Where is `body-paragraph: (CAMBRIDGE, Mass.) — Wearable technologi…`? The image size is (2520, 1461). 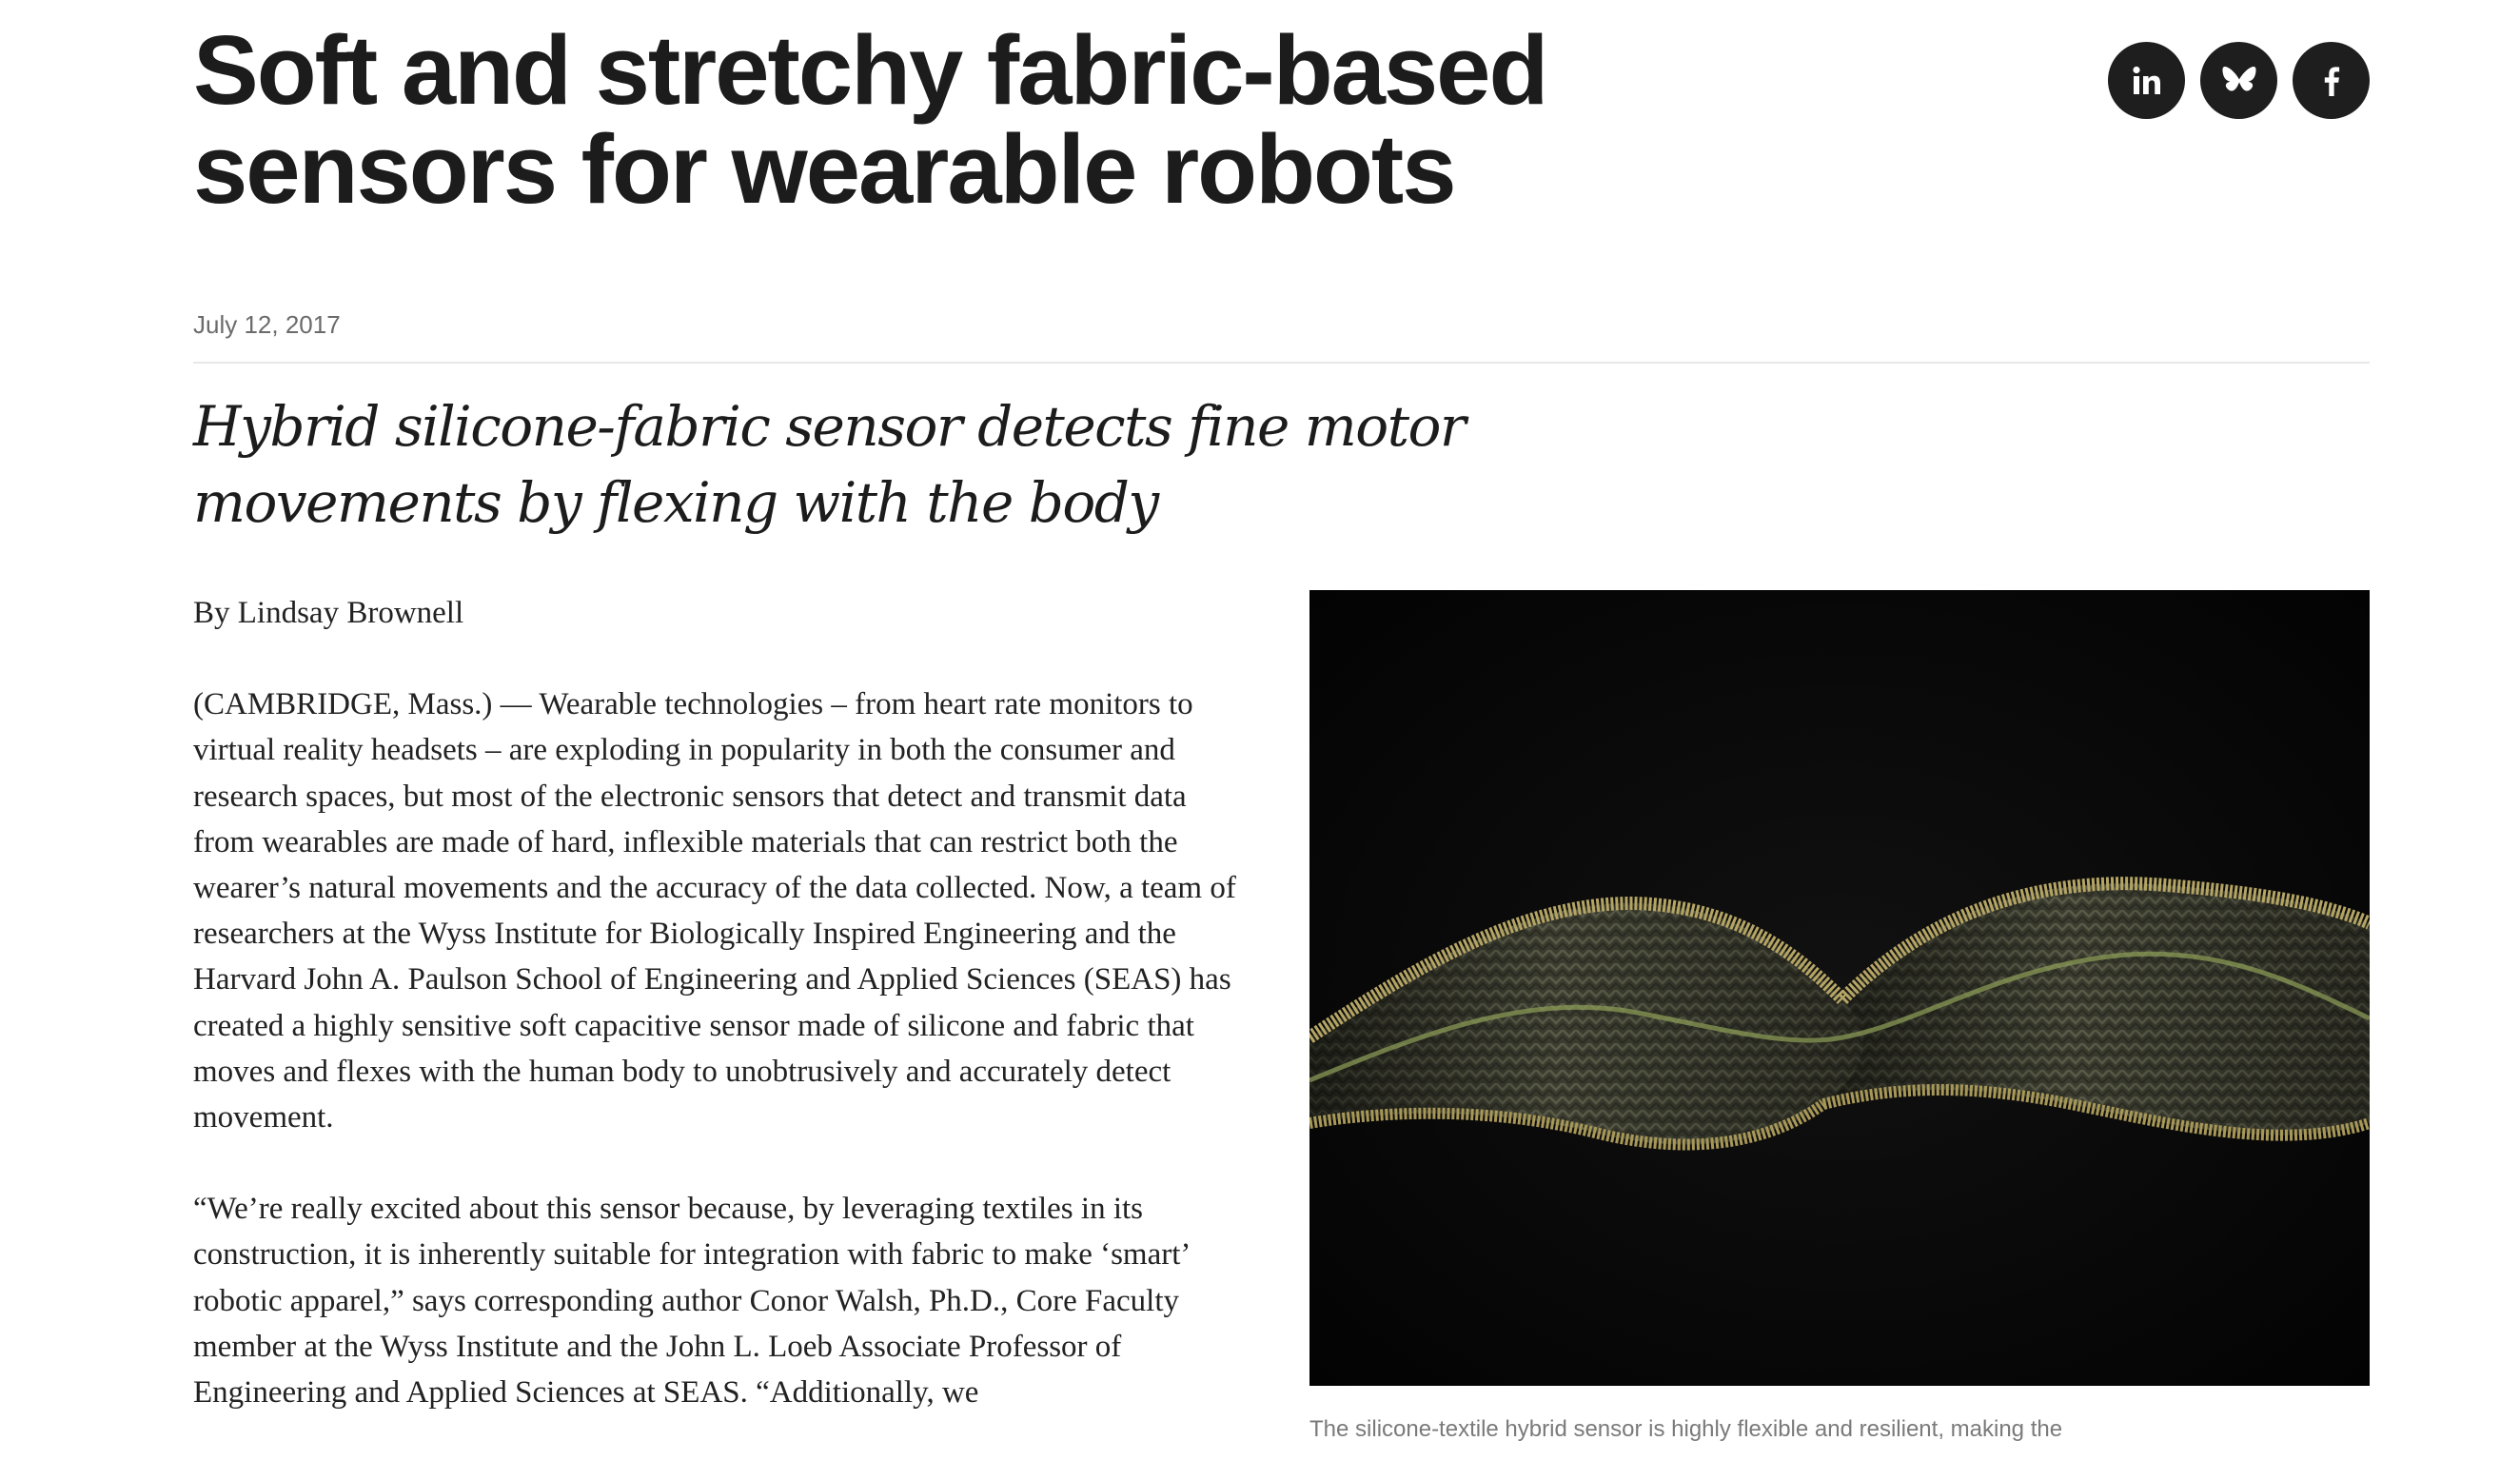 body-paragraph: (CAMBRIDGE, Mass.) — Wearable technologi… is located at coordinates (714, 911).